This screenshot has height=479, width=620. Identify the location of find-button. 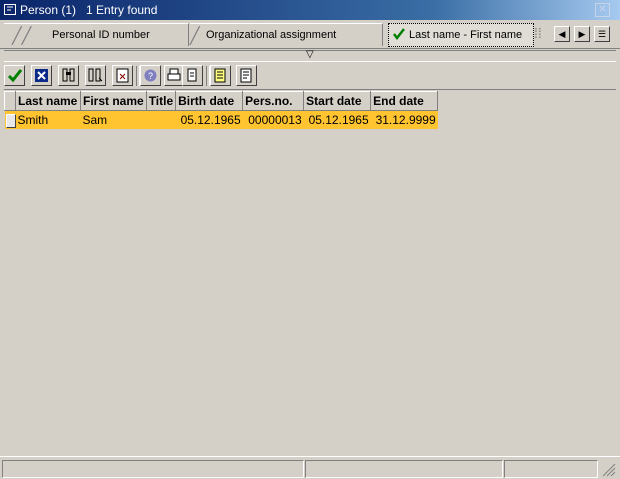
(68, 75).